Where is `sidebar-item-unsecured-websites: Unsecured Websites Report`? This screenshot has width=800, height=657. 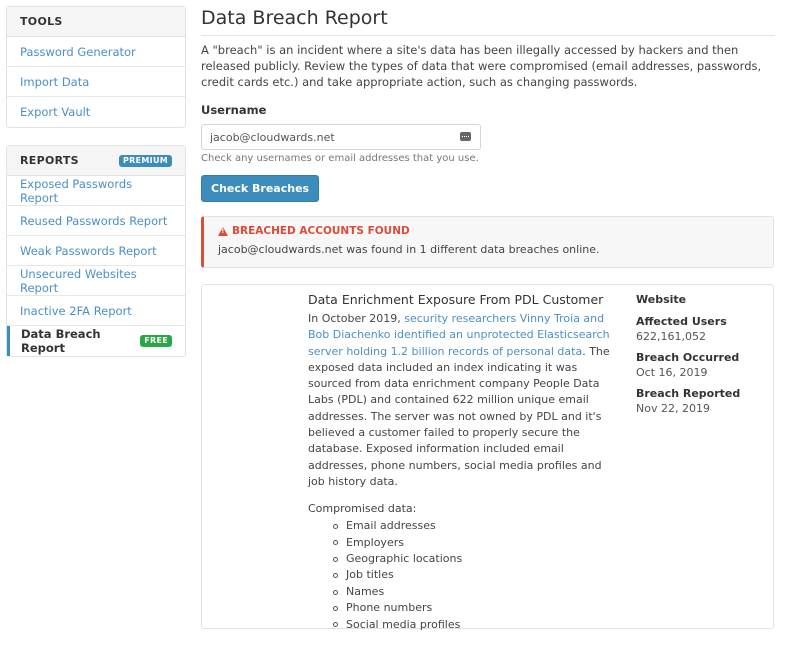
sidebar-item-unsecured-websites: Unsecured Websites Report is located at coordinates (96, 281).